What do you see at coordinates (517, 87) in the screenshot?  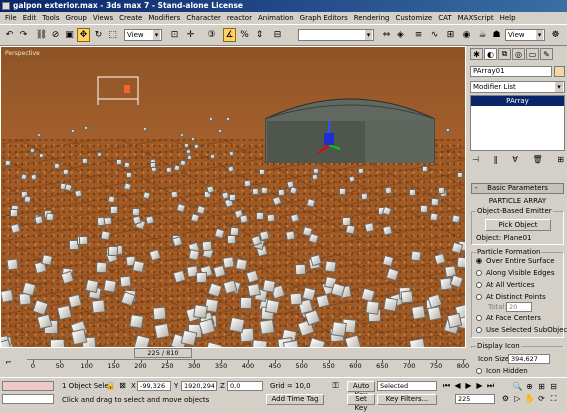 I see `modifier-list-dropdown: Modifier List` at bounding box center [517, 87].